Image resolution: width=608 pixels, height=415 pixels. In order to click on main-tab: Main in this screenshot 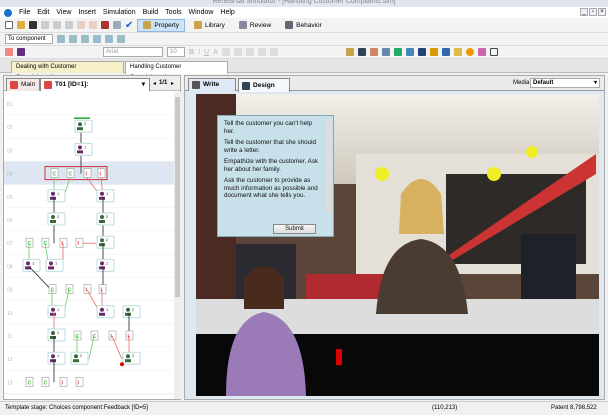, I will do `click(23, 84)`.